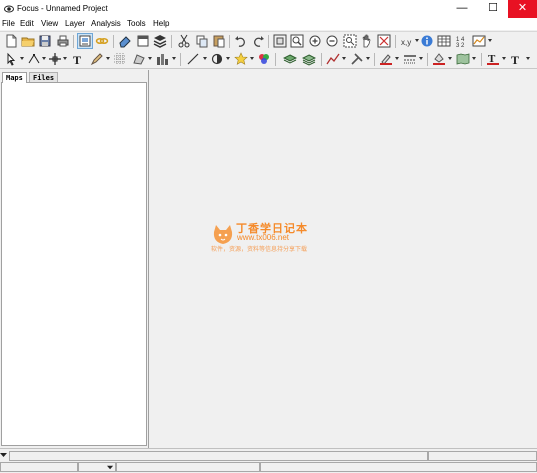 The height and width of the screenshot is (473, 537). I want to click on fill-color-dropdown-caret, so click(450, 58).